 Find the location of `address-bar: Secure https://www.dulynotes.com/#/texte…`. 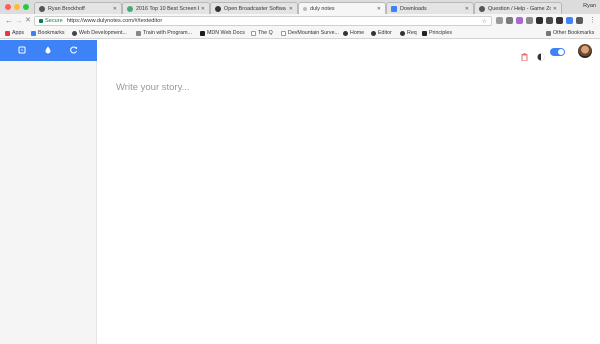

address-bar: Secure https://www.dulynotes.com/#/texte… is located at coordinates (263, 21).